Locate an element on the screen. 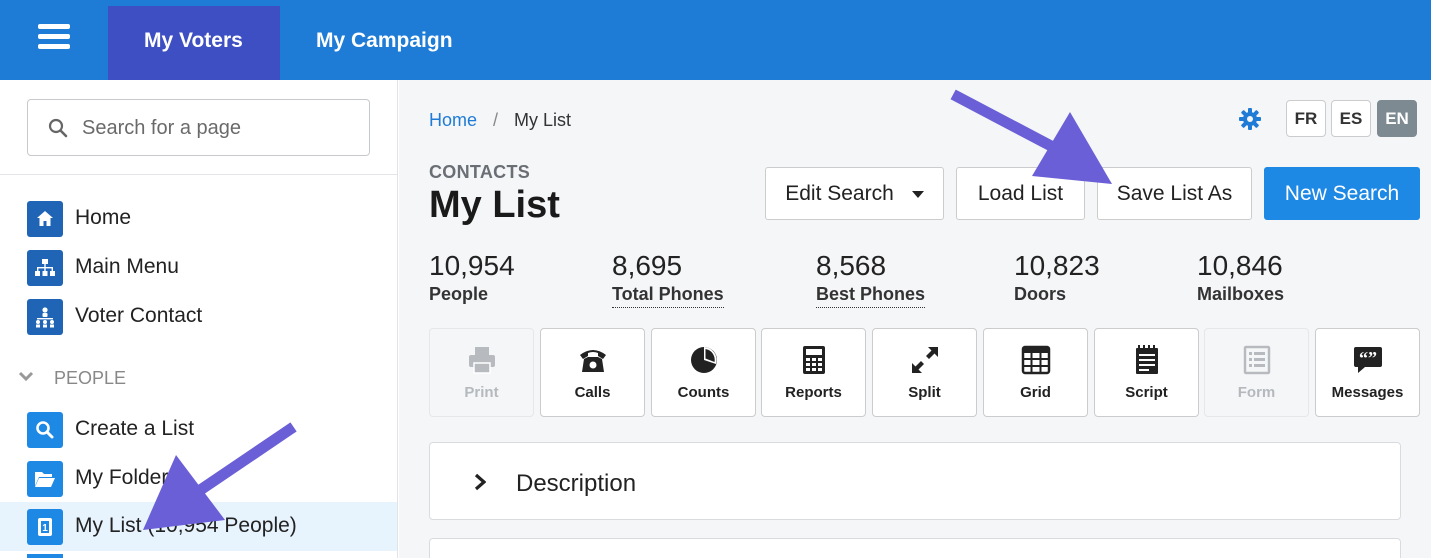 This screenshot has height=558, width=1431. printer-icon is located at coordinates (482, 360).